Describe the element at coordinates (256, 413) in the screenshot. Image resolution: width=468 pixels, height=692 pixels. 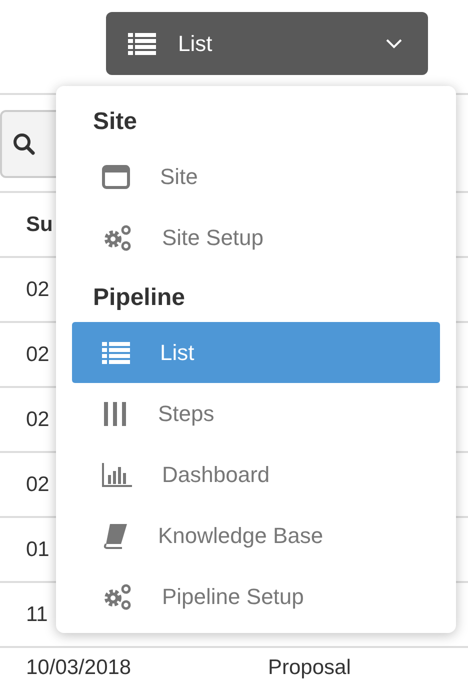
I see `menu-item: Steps` at that location.